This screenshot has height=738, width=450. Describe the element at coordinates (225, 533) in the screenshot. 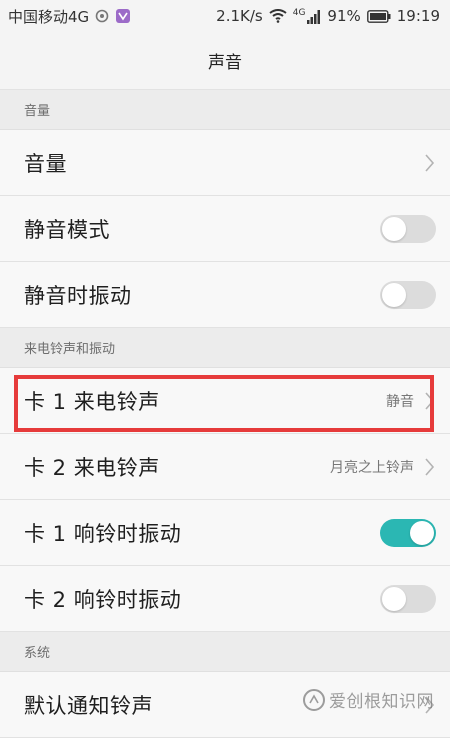

I see `row-sim1-ring-vibrate: 卡 1 响铃时振动` at that location.